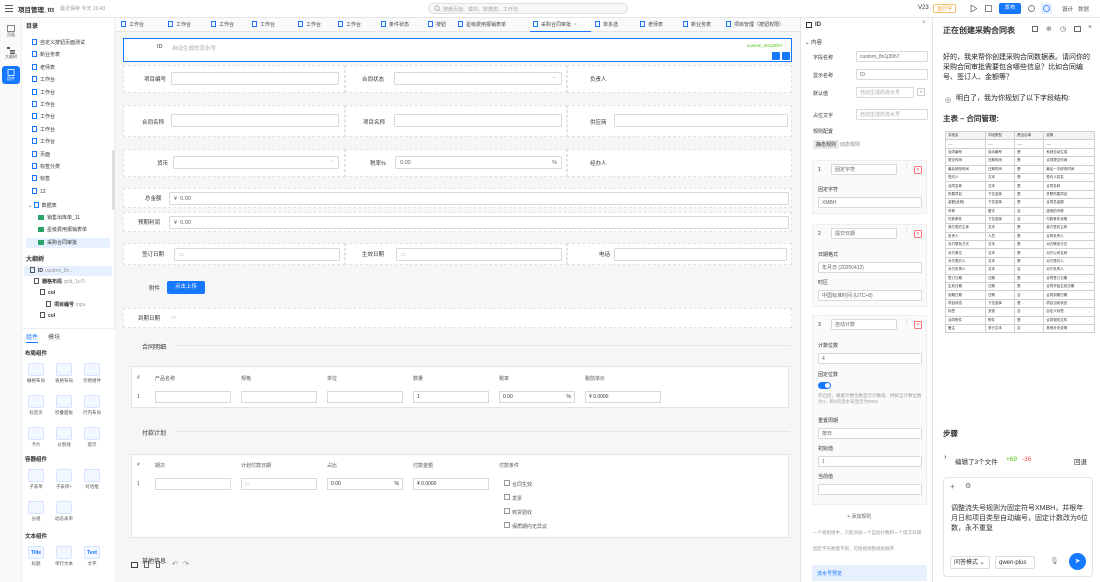 This screenshot has height=582, width=1100. What do you see at coordinates (365, 484) in the screenshot?
I see `ratio-input: 0.00%` at bounding box center [365, 484].